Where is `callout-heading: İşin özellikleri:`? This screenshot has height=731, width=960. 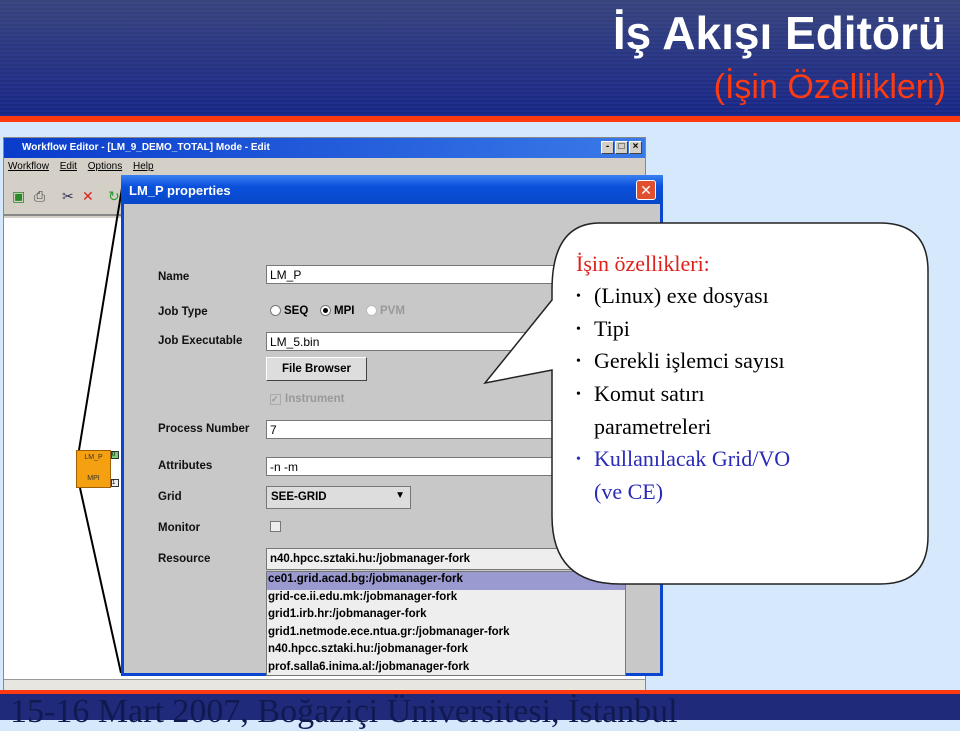
callout-heading: İşin özellikleri: is located at coordinates (643, 263).